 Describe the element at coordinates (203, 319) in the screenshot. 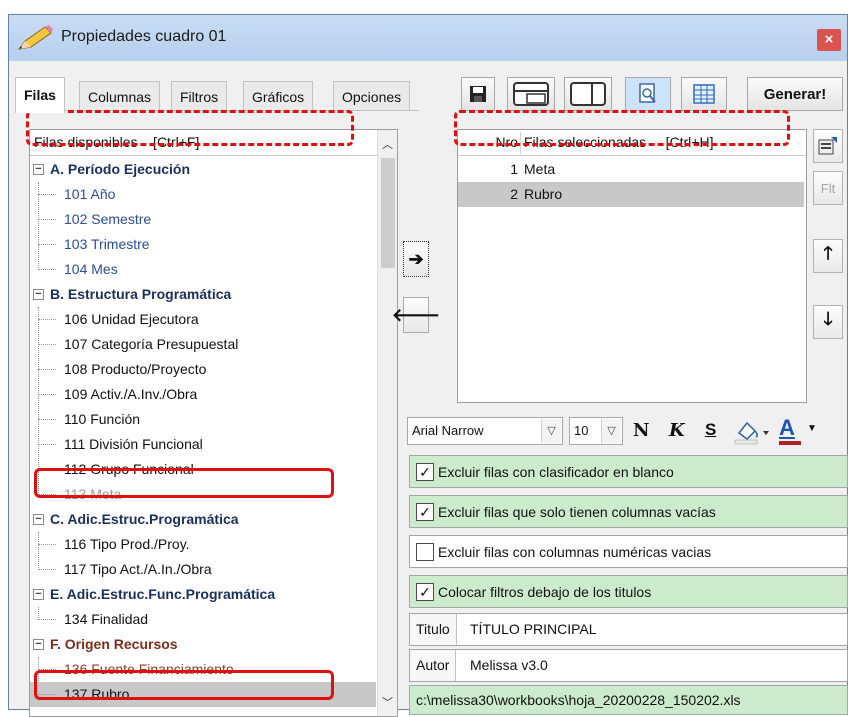

I see `tree-item-106: 106 Unidad Ejecutora` at that location.